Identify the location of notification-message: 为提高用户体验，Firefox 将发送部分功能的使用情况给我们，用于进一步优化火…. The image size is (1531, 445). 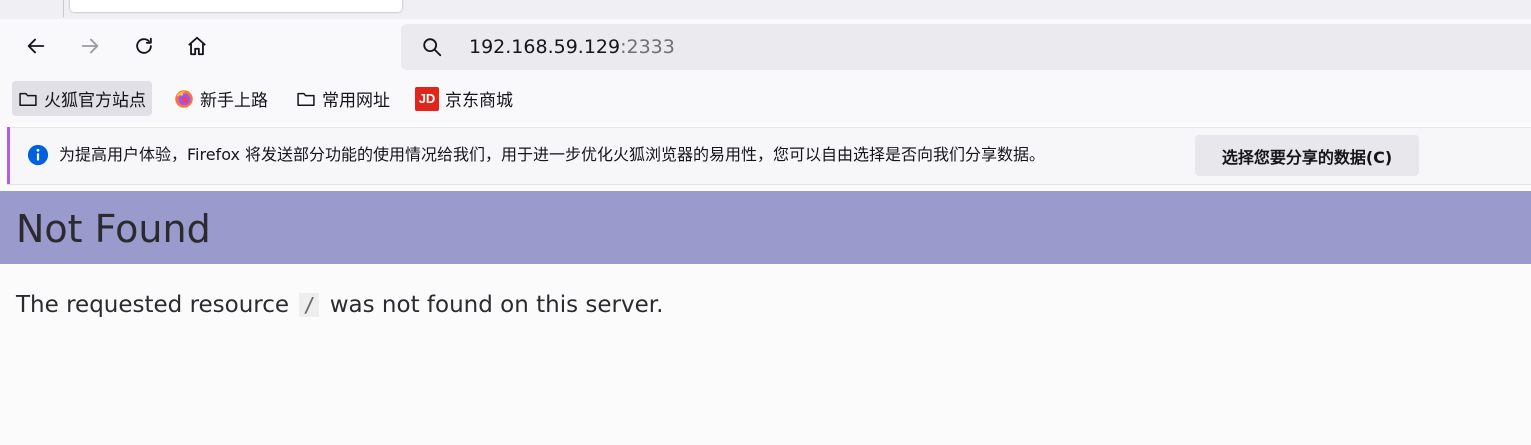
(552, 154).